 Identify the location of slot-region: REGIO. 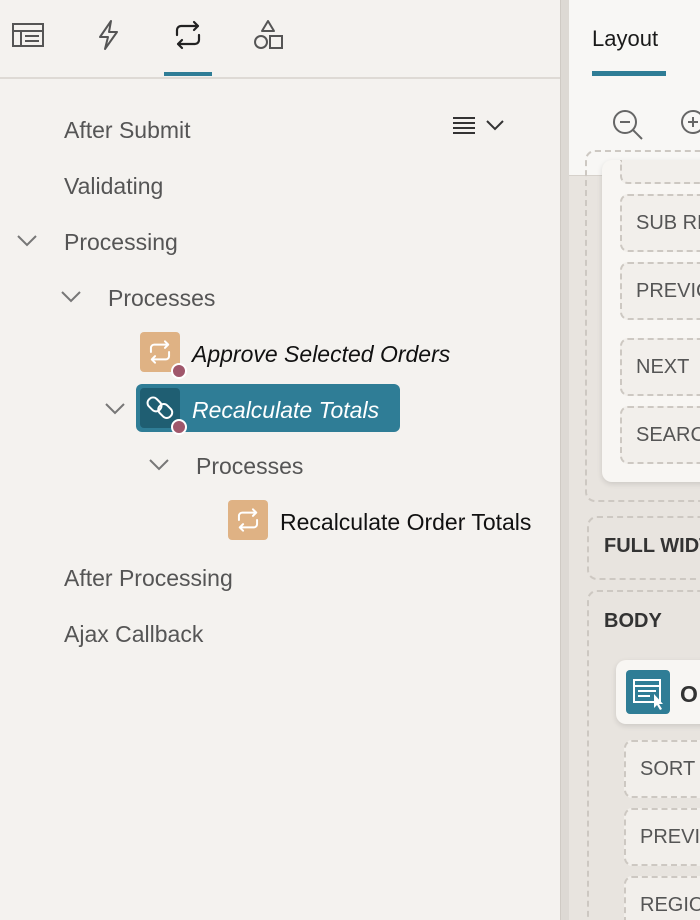
(662, 898).